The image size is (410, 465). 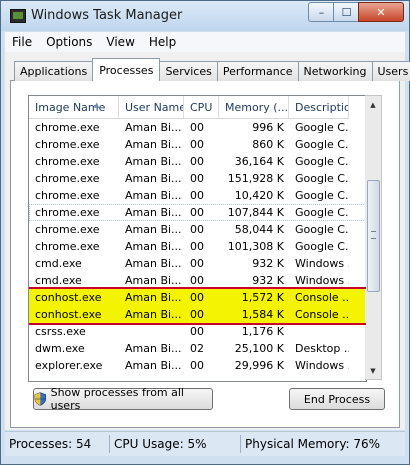 I want to click on menu-view: View, so click(x=120, y=42).